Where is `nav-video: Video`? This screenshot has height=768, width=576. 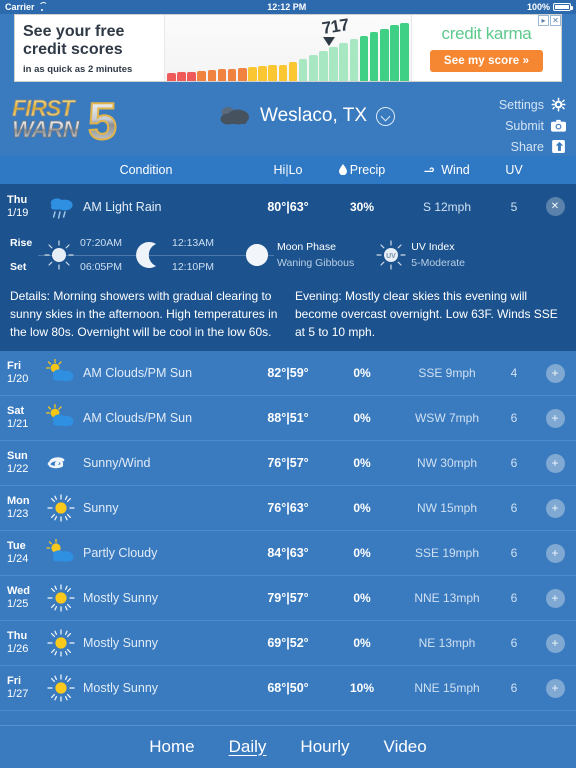 nav-video: Video is located at coordinates (405, 747).